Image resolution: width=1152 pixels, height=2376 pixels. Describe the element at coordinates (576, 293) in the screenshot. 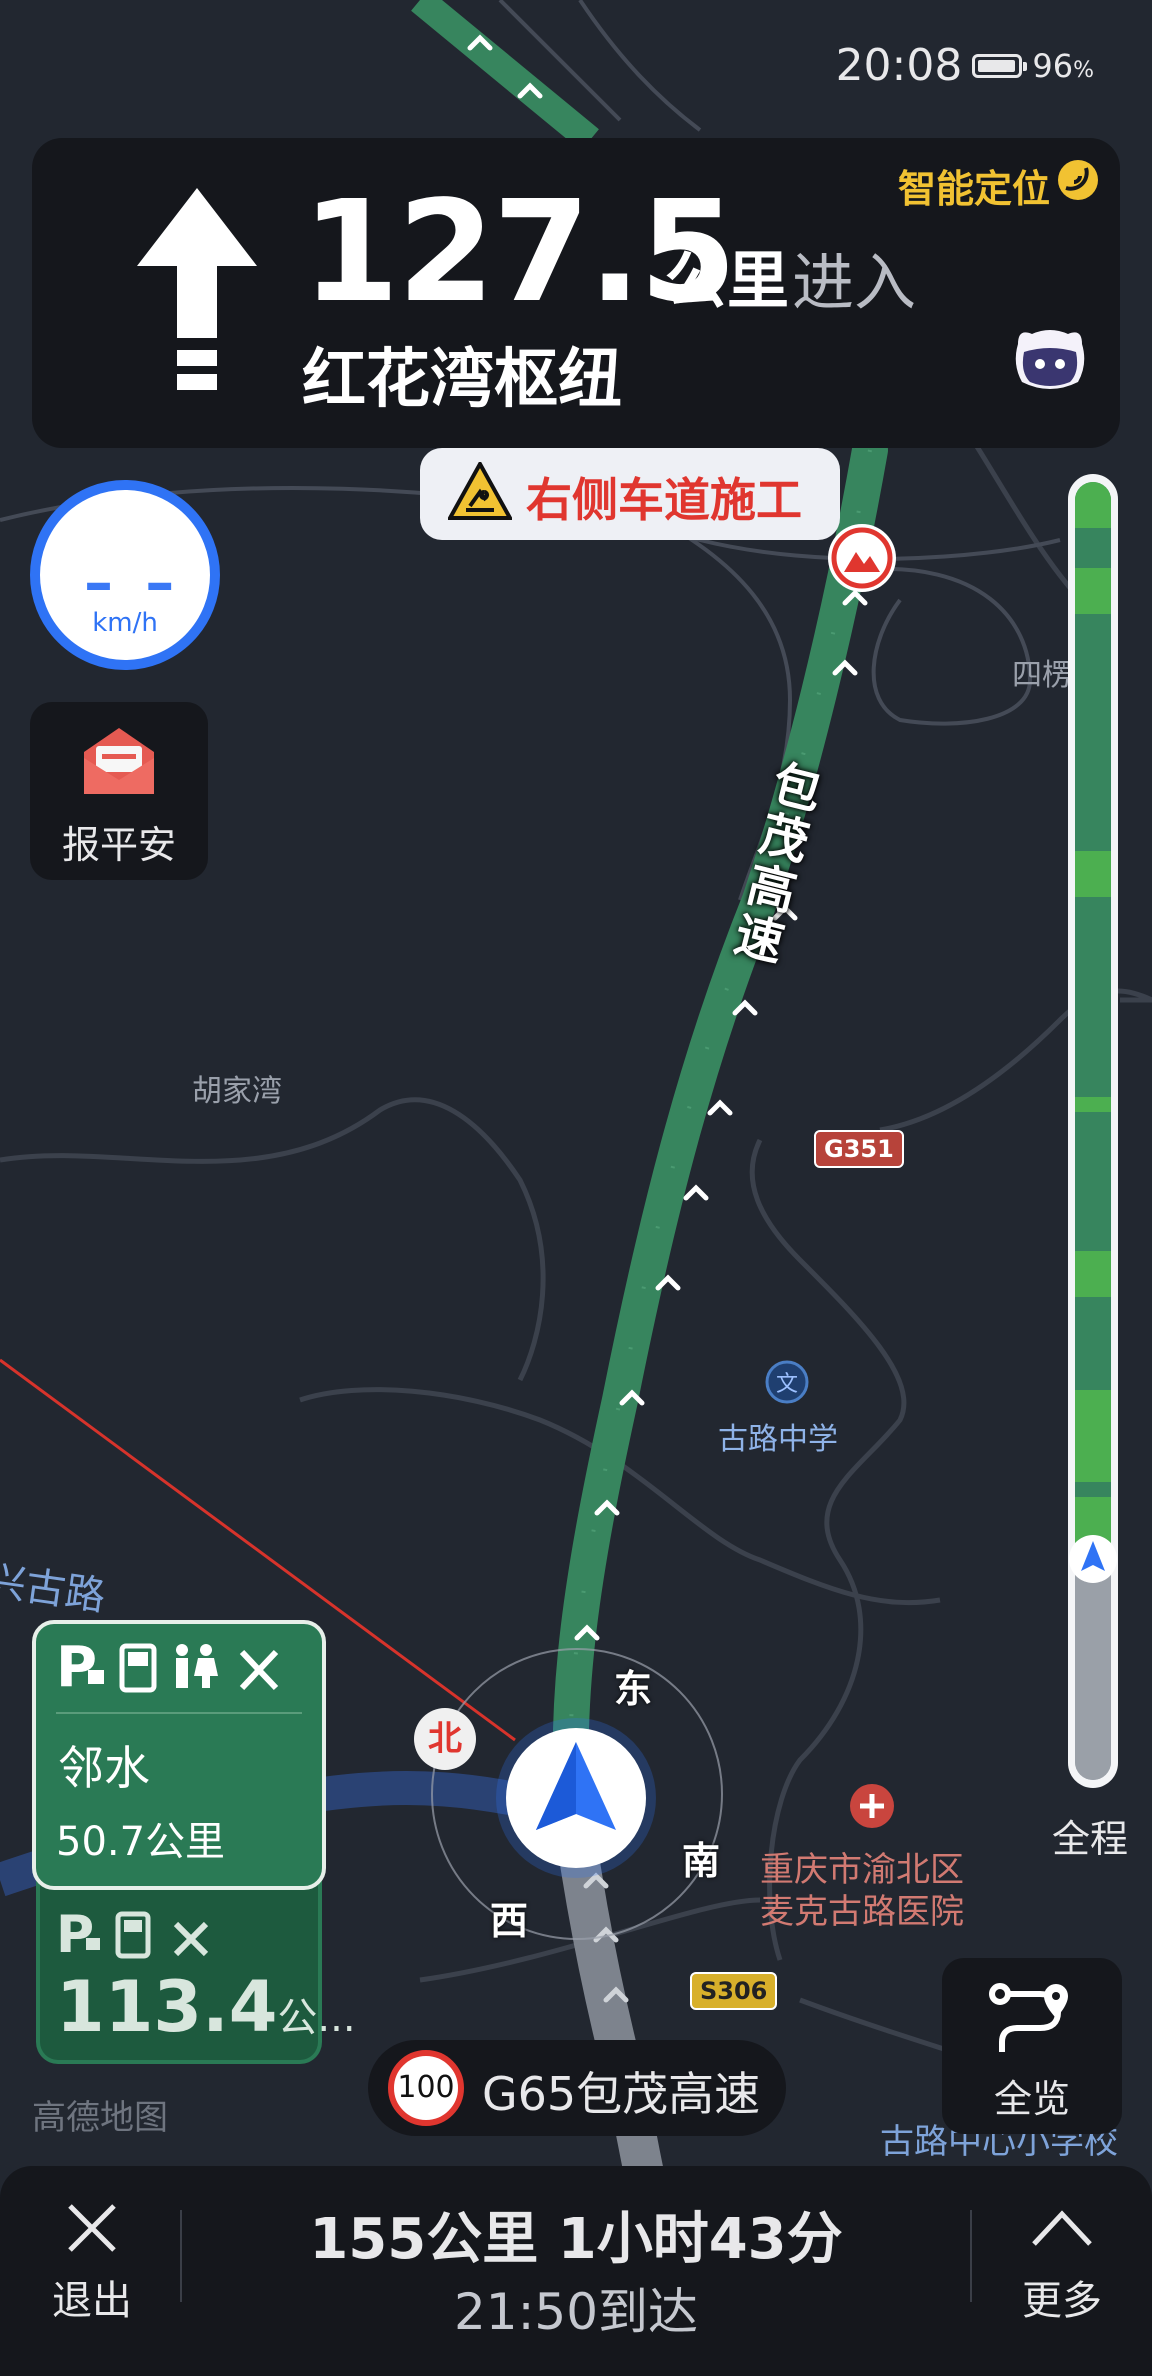

I see `guidance-panel: 127.5 公里 进入 红花湾枢纽 智能定位` at that location.